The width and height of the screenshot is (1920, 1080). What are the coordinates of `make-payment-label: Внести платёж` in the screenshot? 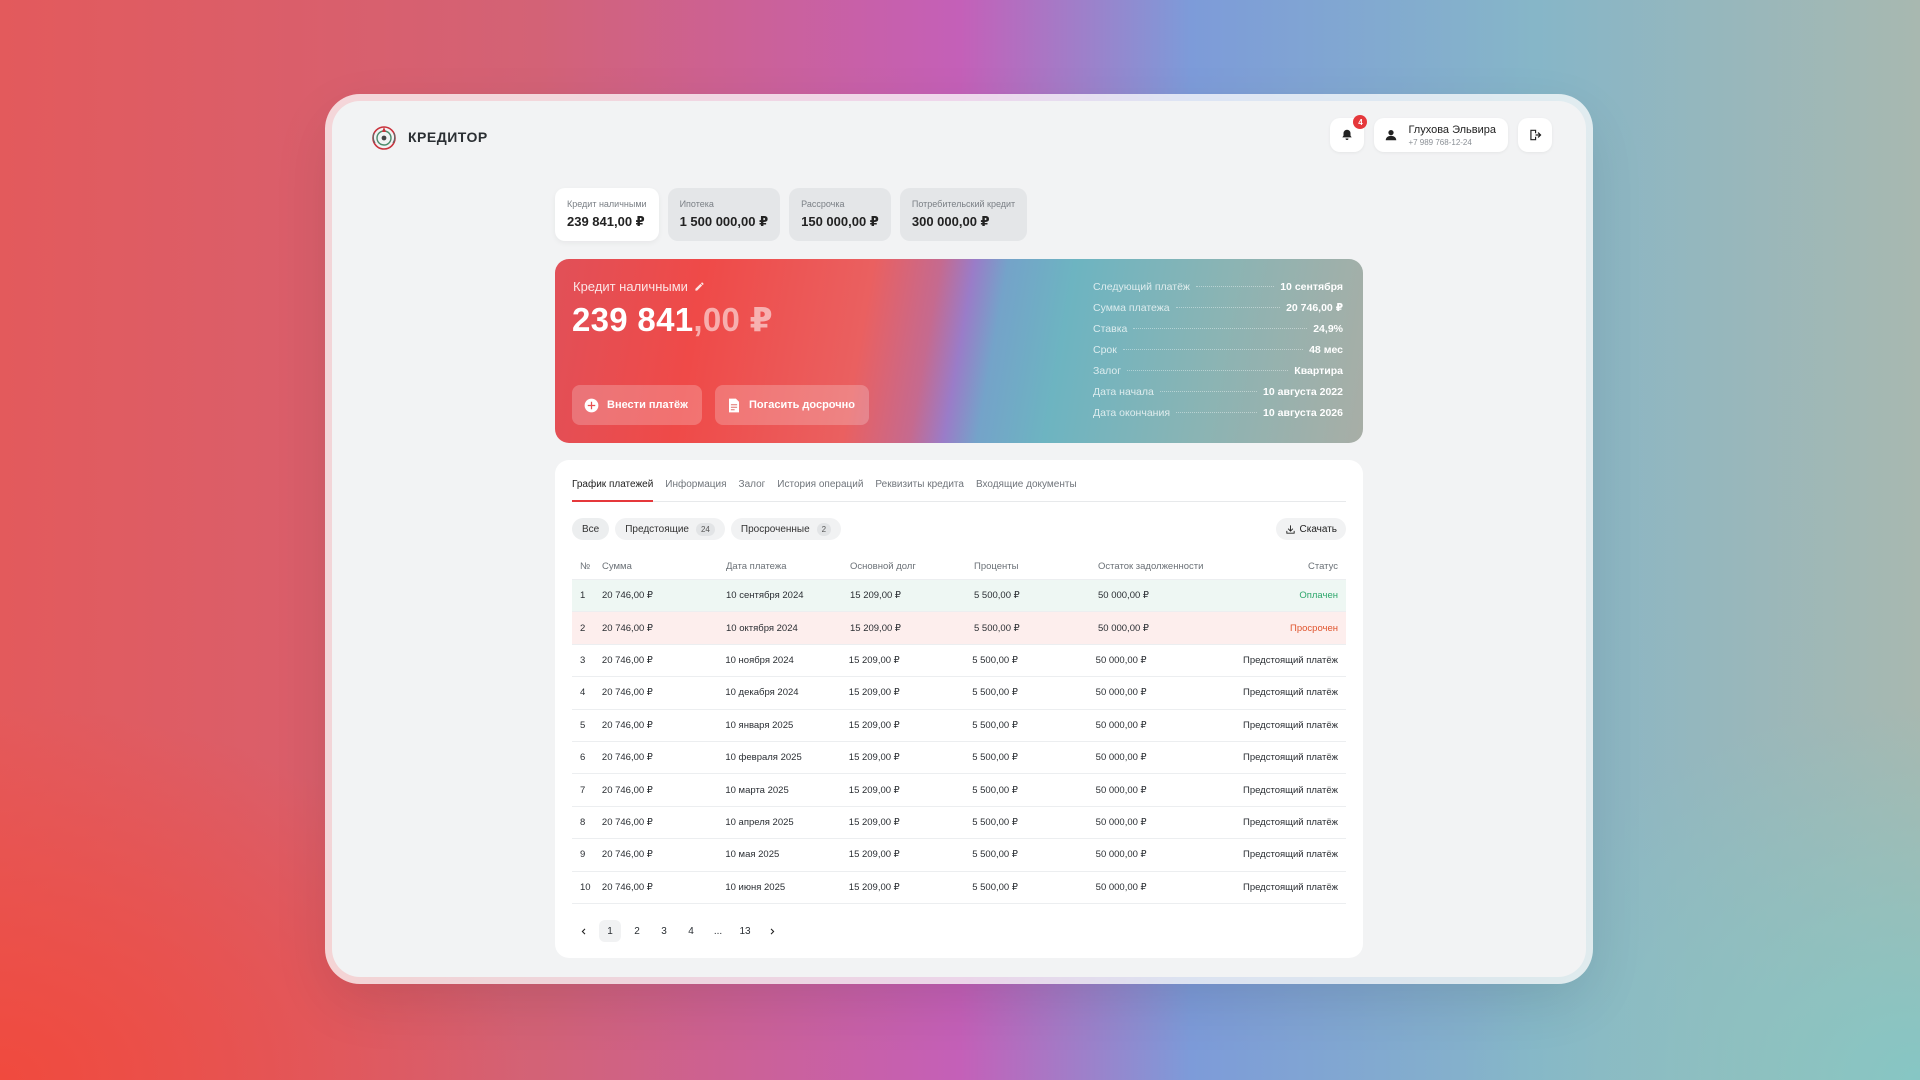 It's located at (647, 405).